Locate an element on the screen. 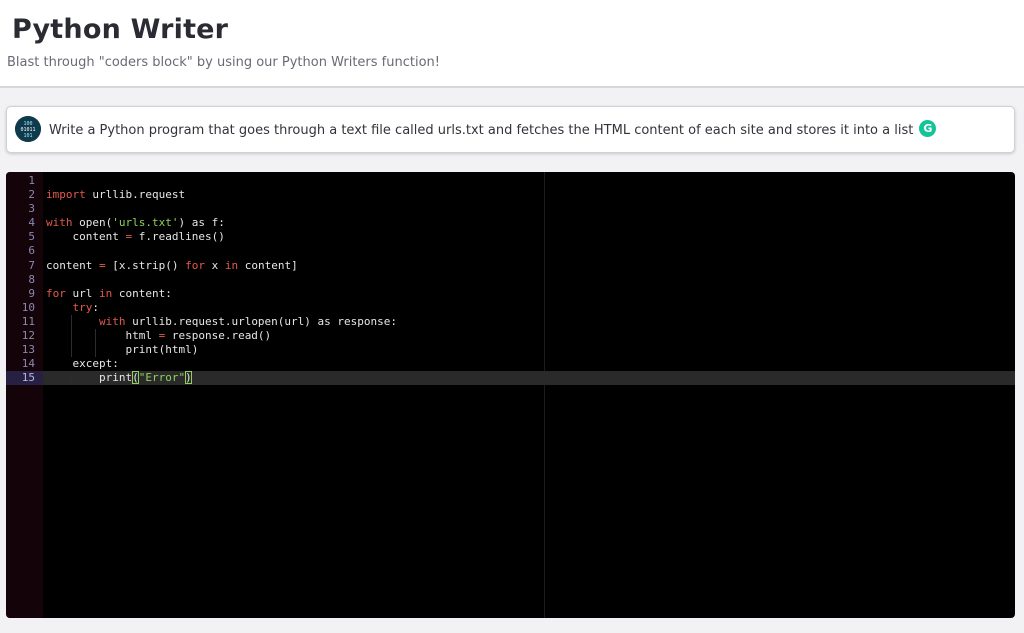 This screenshot has height=633, width=1024. code-line: 8 is located at coordinates (510, 280).